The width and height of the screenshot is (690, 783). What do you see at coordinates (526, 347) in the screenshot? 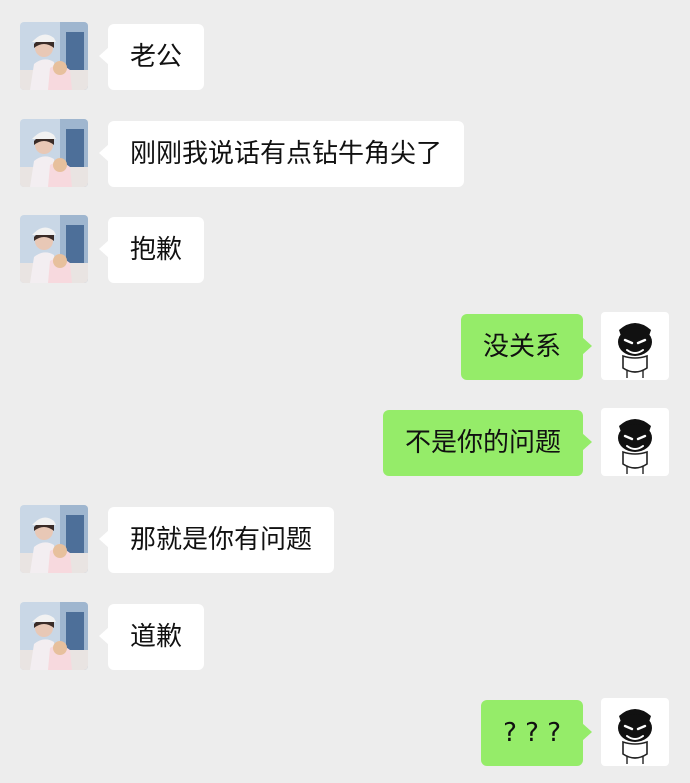
I see `outgoing-message-bubble: 没关系` at bounding box center [526, 347].